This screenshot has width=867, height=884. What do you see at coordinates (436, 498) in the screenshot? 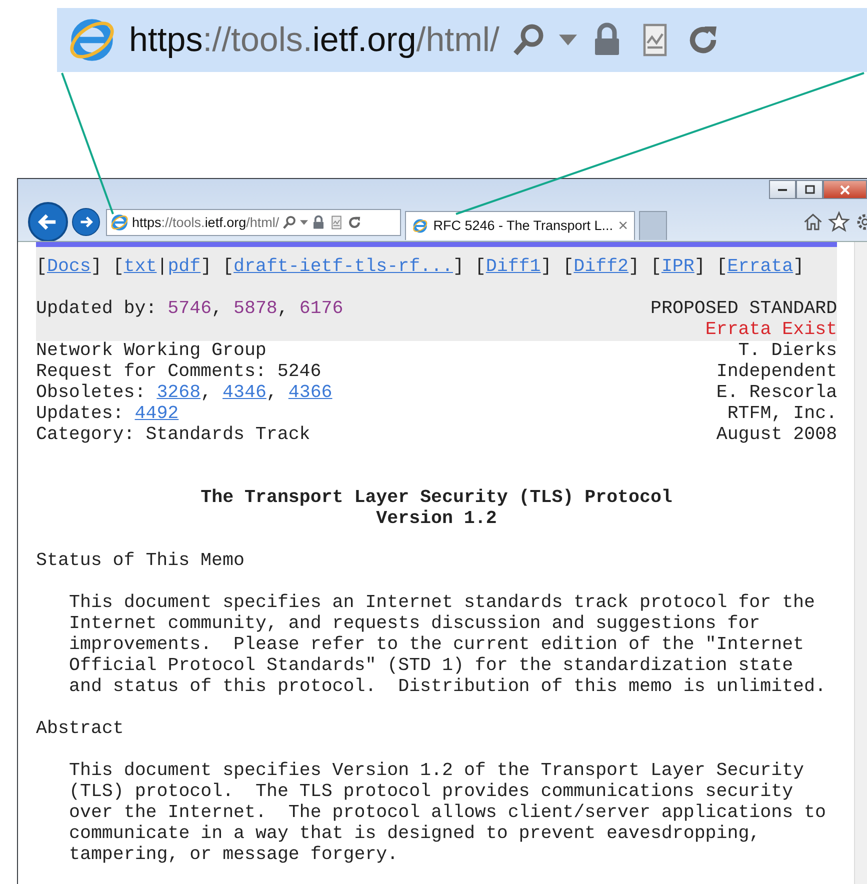
I see `document-title: The Transport Layer Security (TLS) Protocol` at bounding box center [436, 498].